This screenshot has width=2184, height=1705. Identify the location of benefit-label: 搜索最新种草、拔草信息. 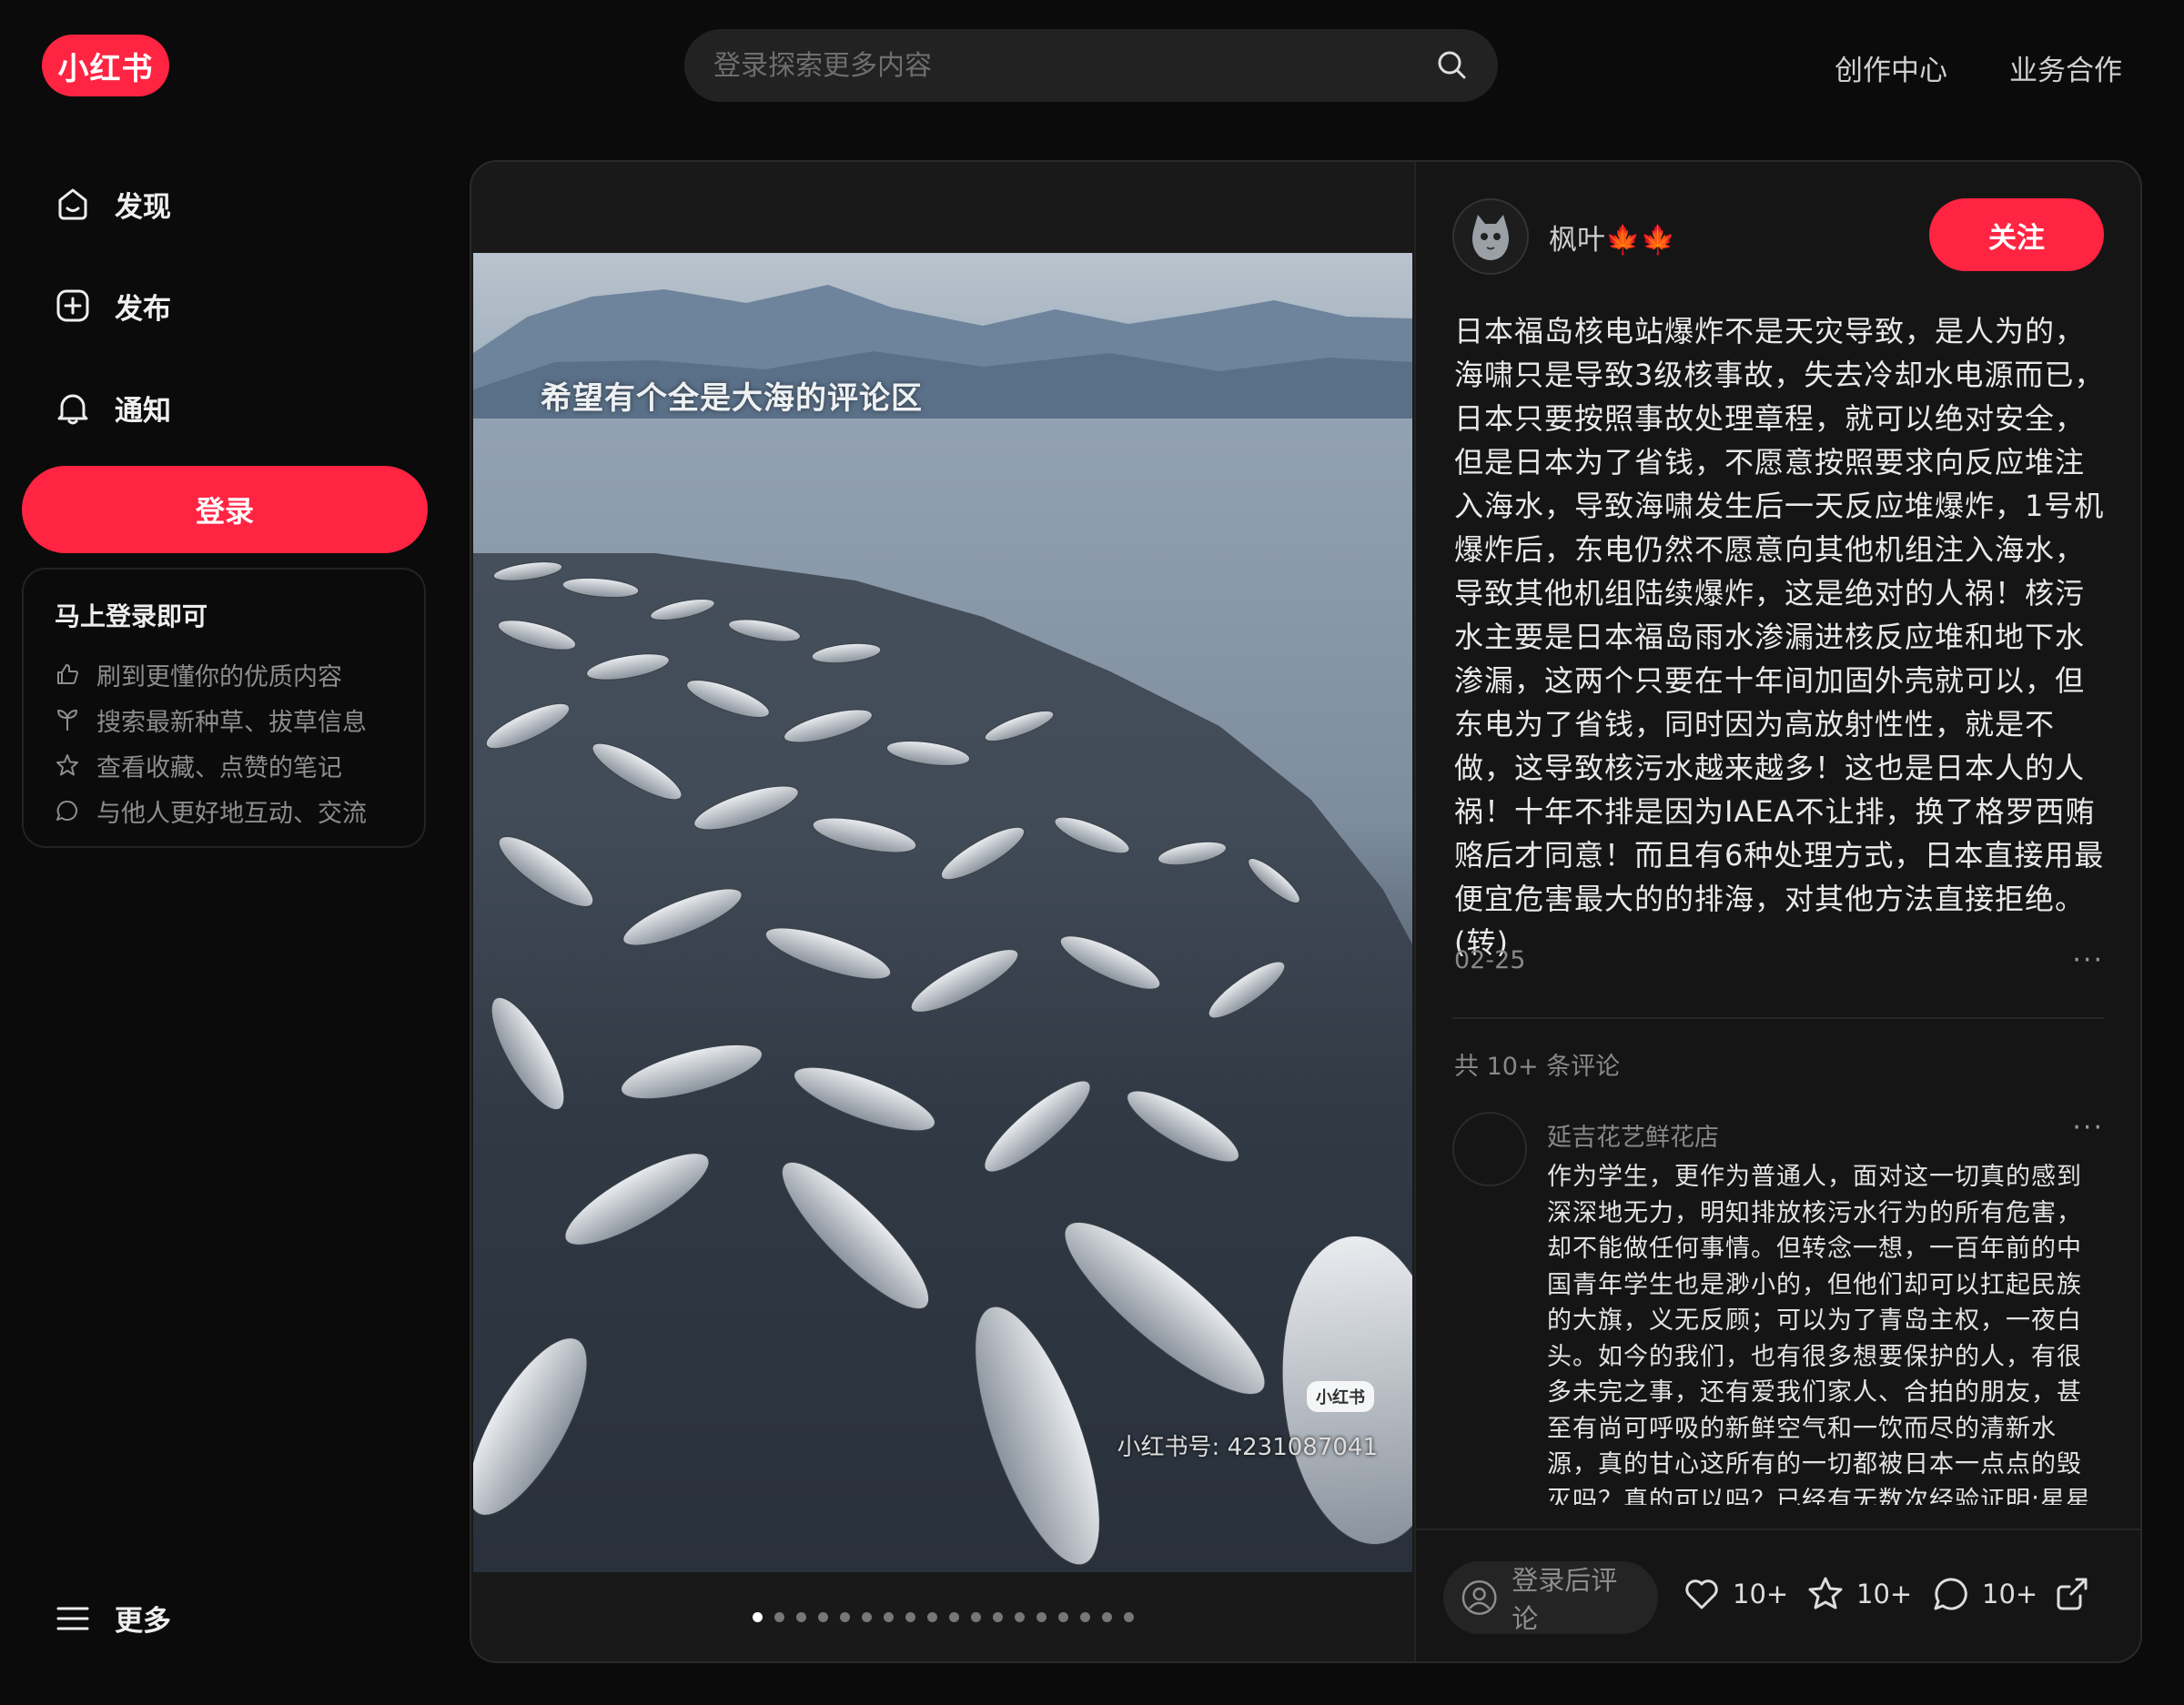
(232, 722).